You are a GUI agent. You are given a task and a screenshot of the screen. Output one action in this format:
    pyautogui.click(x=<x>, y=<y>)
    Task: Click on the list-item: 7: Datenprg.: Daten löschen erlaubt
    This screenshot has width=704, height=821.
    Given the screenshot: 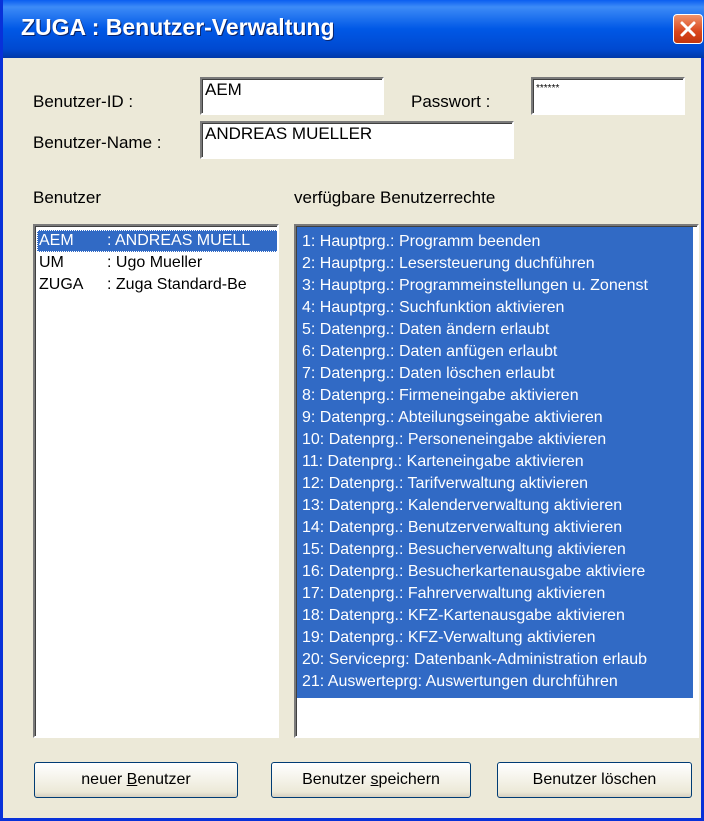 What is the action you would take?
    pyautogui.click(x=428, y=374)
    